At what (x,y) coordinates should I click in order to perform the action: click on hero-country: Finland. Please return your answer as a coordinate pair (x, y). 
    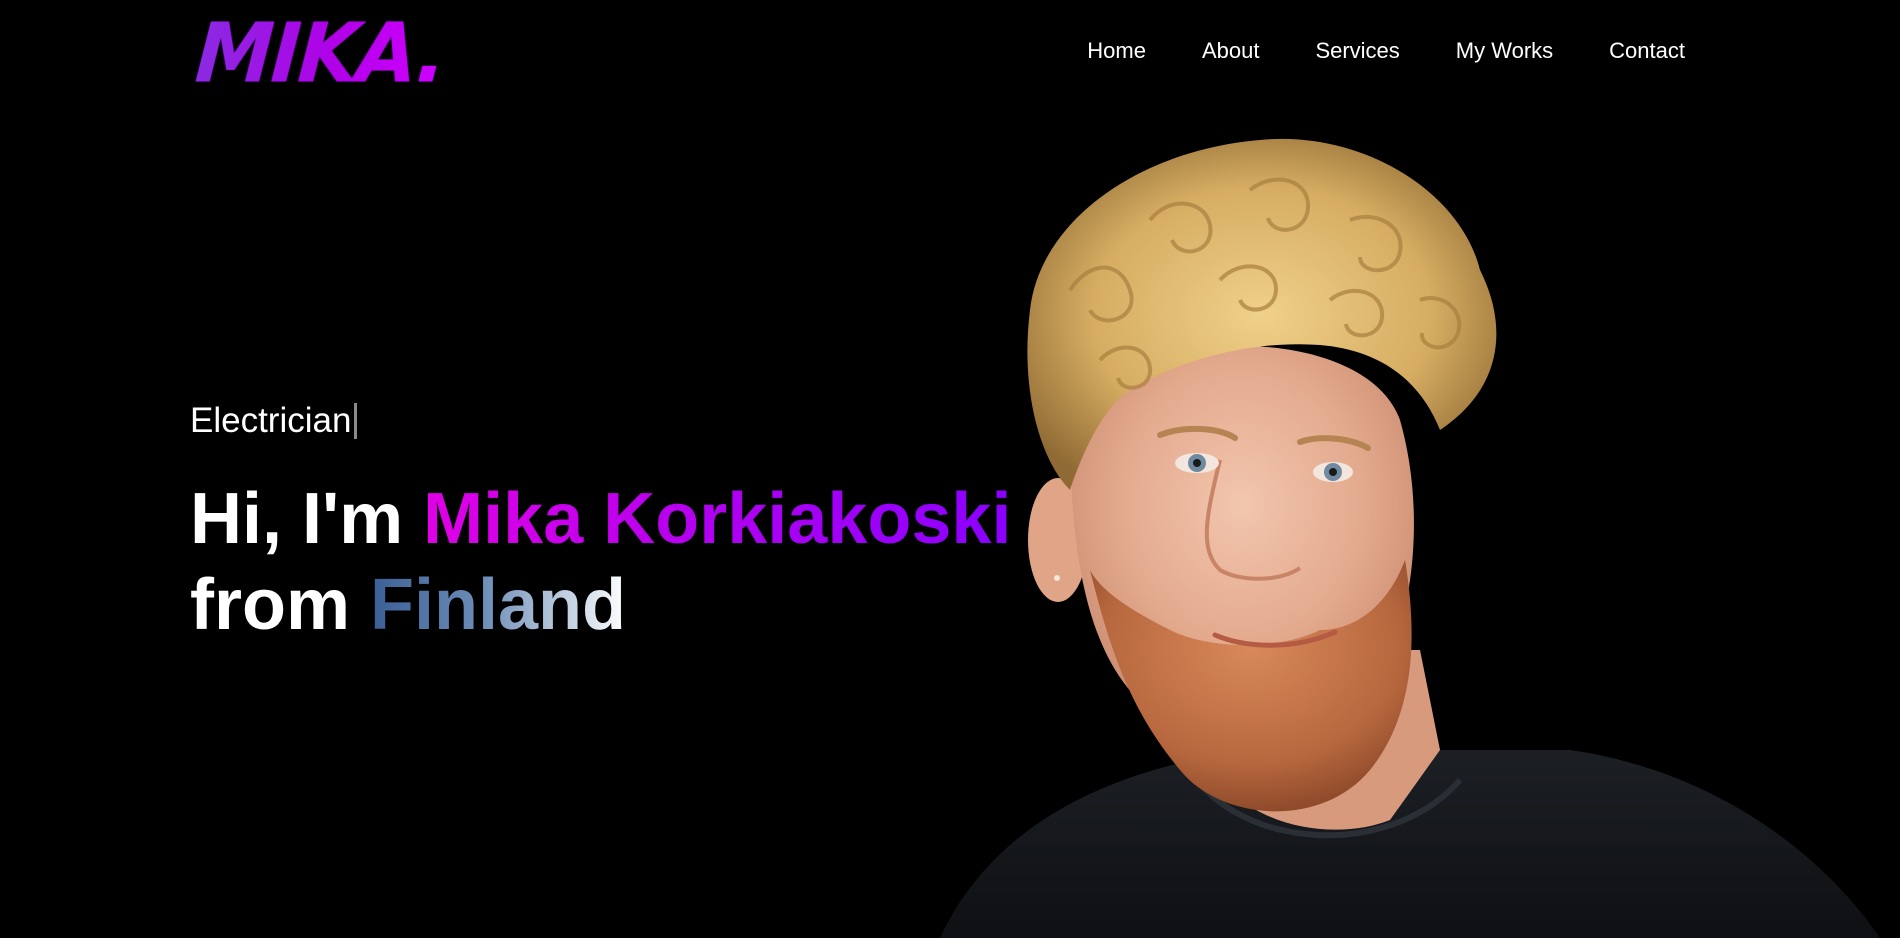
    Looking at the image, I should click on (498, 605).